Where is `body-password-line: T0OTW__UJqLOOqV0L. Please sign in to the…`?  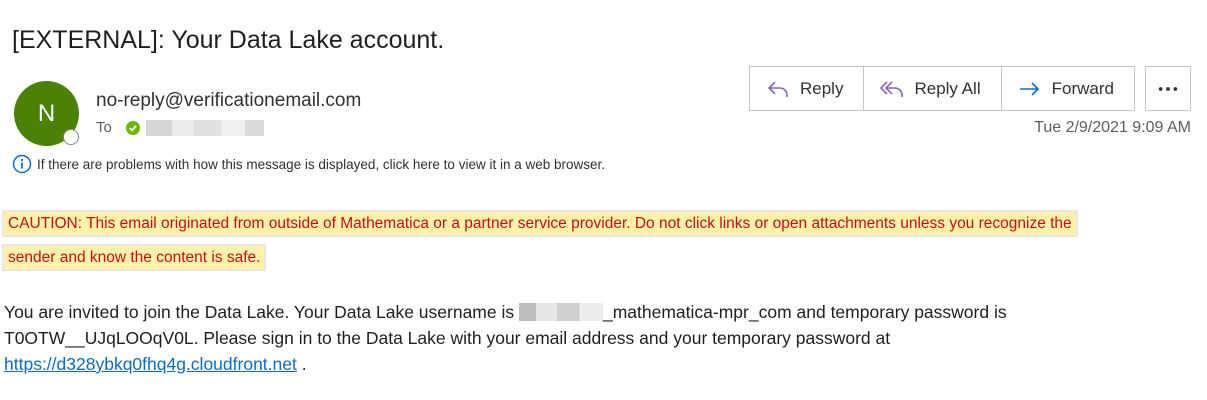 body-password-line: T0OTW__UJqLOOqV0L. Please sign in to the… is located at coordinates (447, 338).